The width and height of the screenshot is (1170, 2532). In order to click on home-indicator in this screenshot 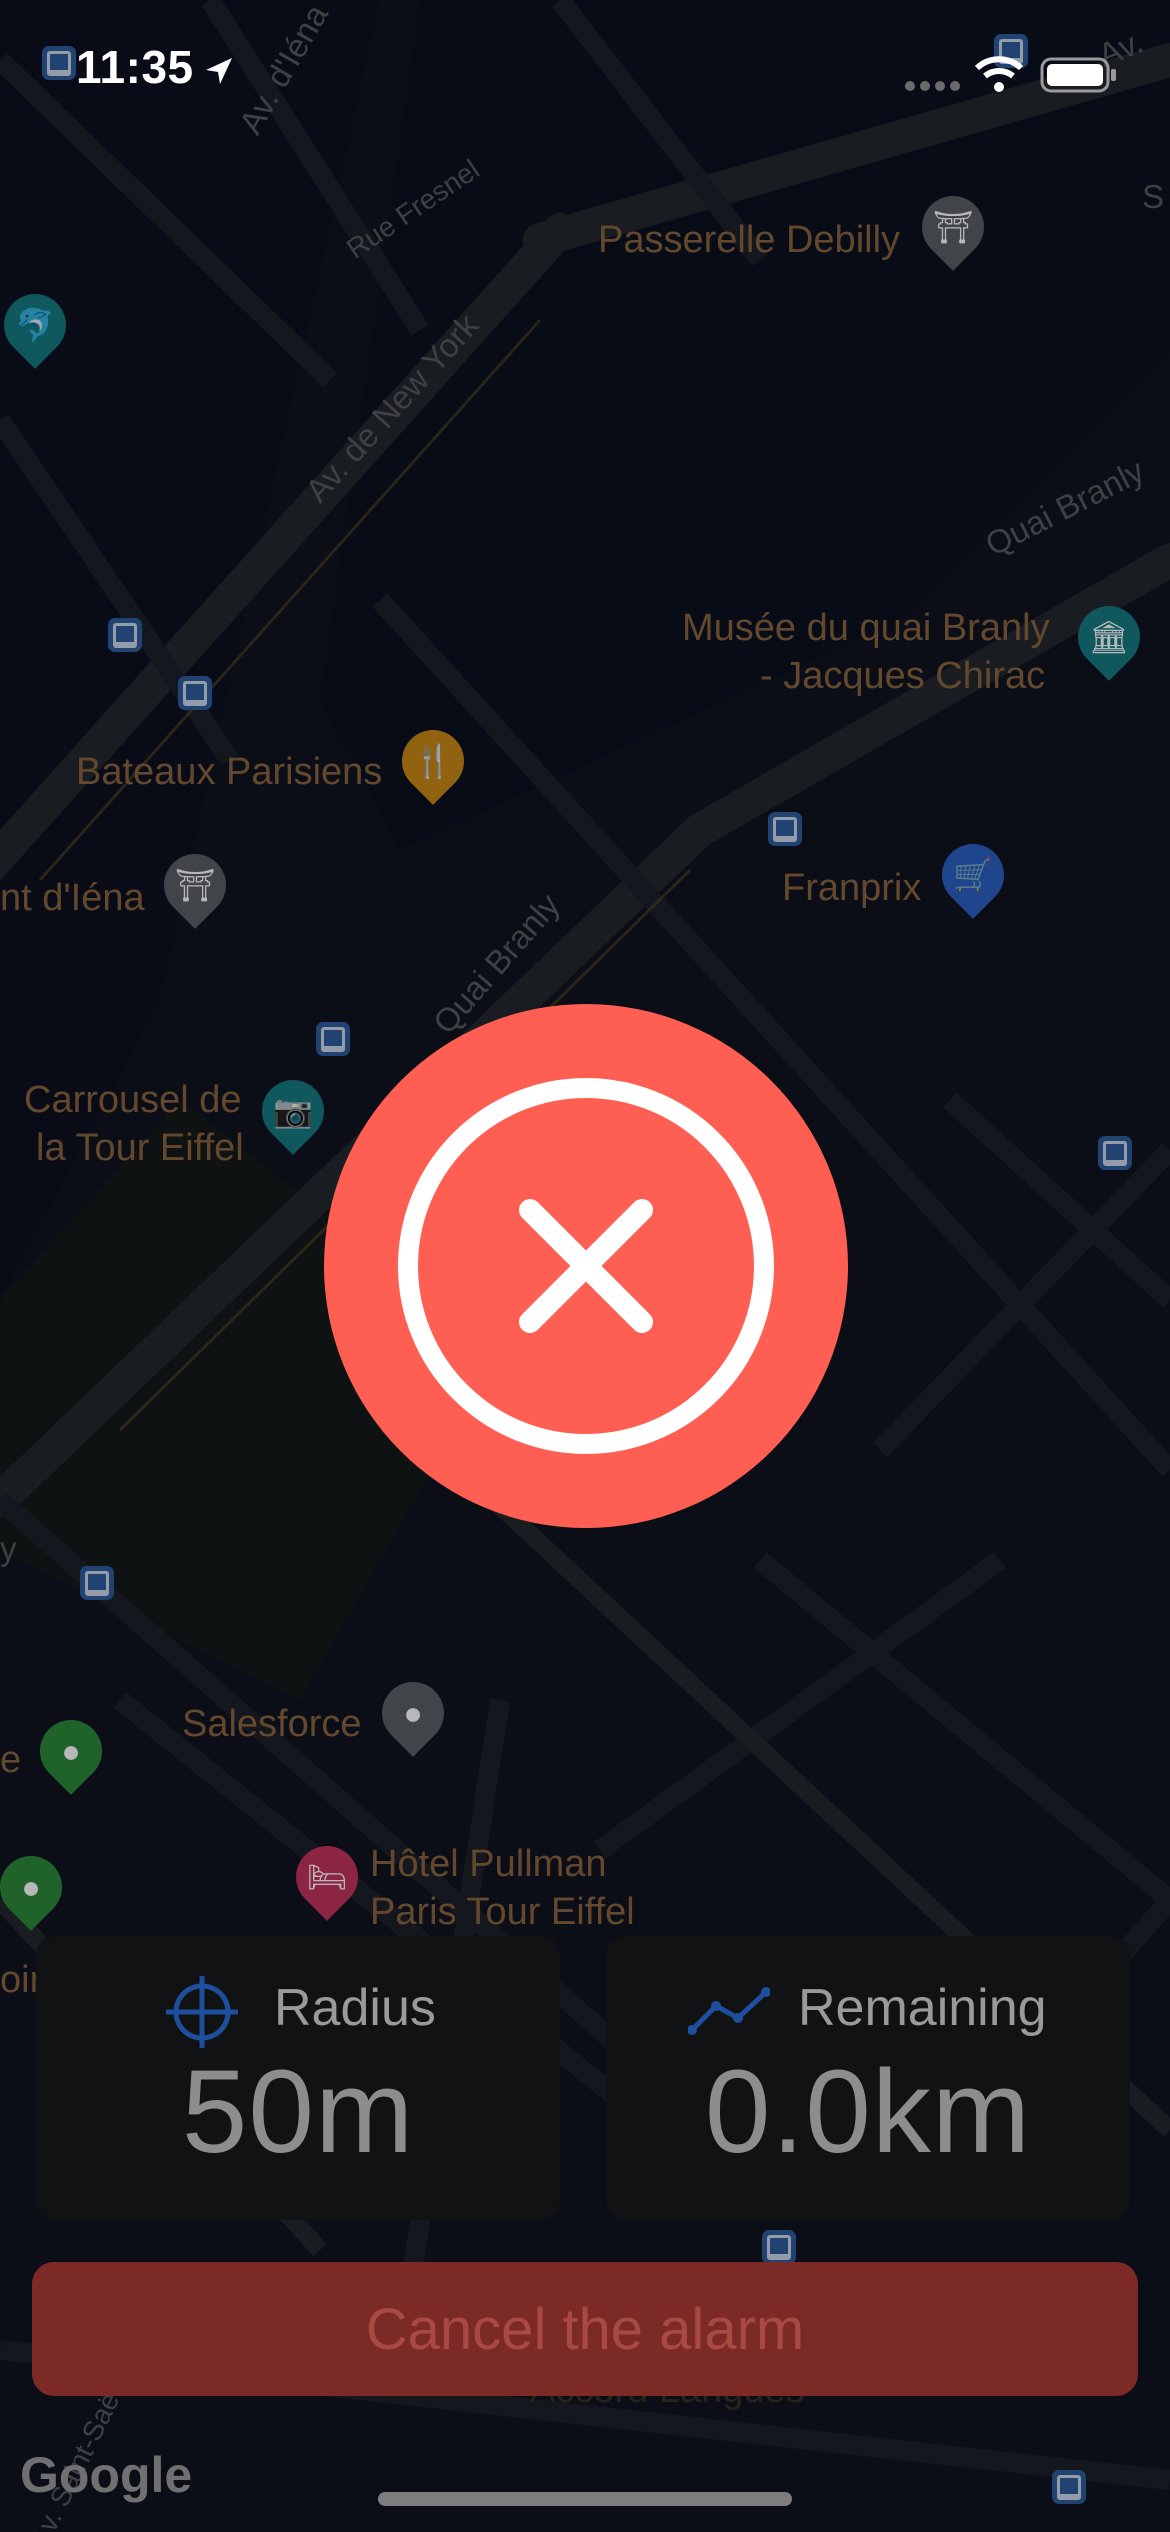, I will do `click(585, 2499)`.